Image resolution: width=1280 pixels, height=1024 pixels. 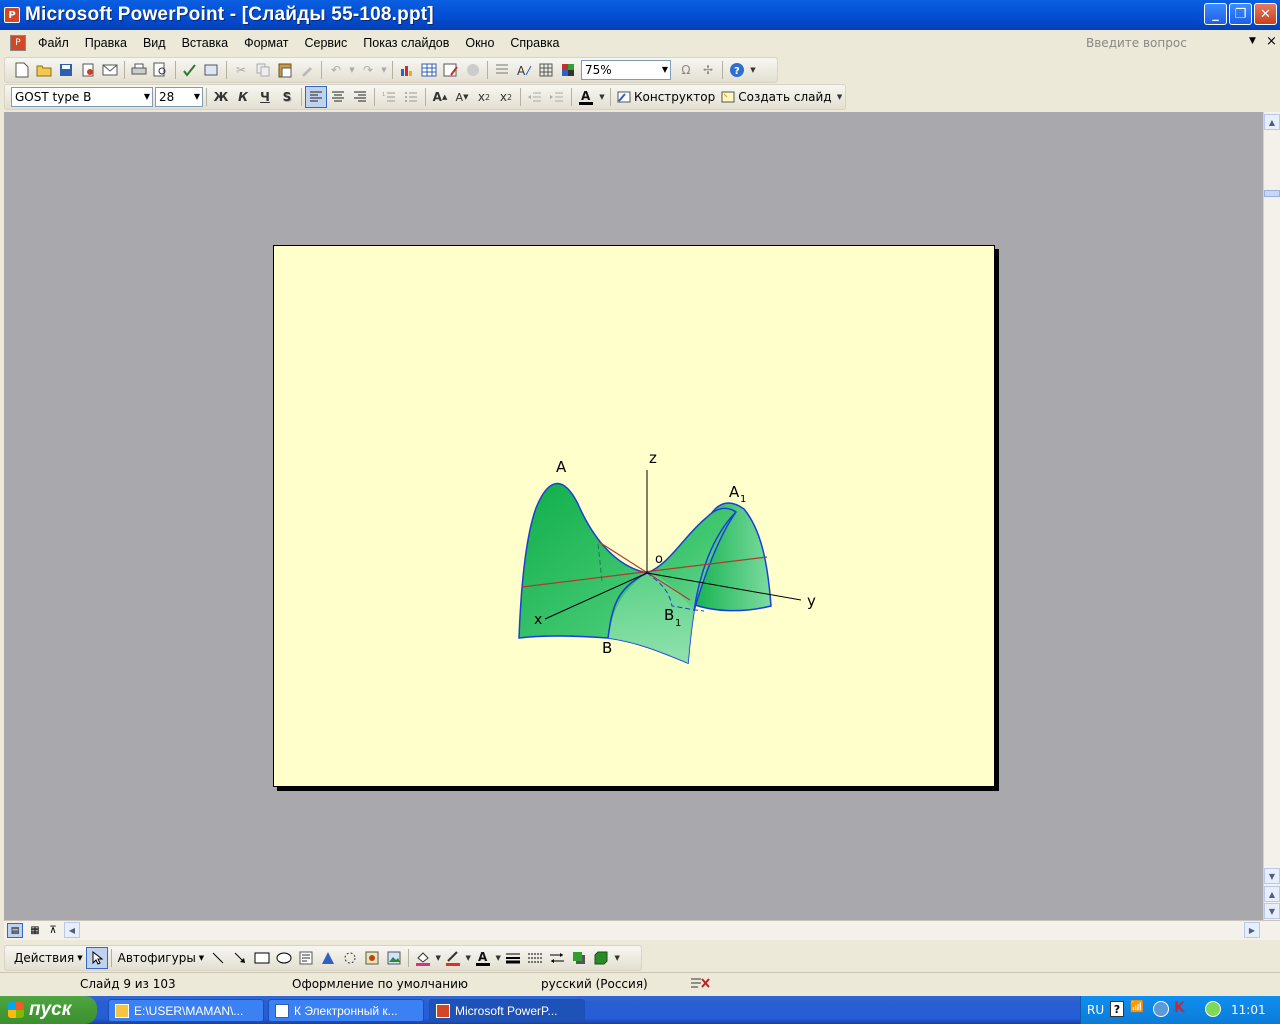 I want to click on designer-button: Конструктор, so click(x=666, y=97).